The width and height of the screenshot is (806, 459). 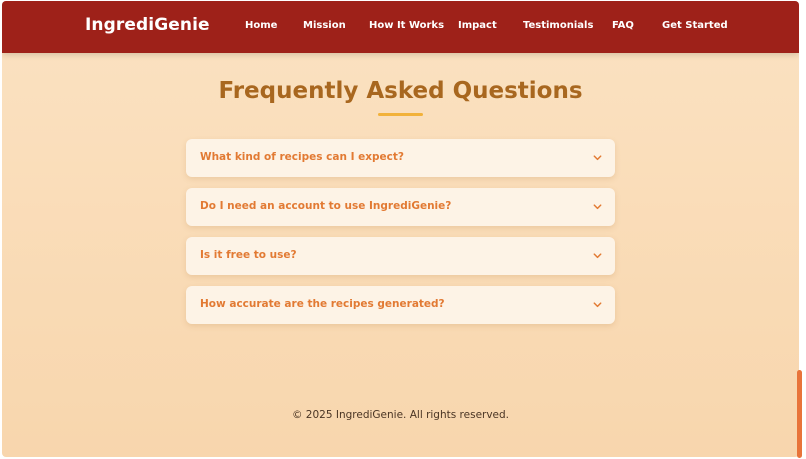 I want to click on scrollbar-thumb, so click(x=799, y=414).